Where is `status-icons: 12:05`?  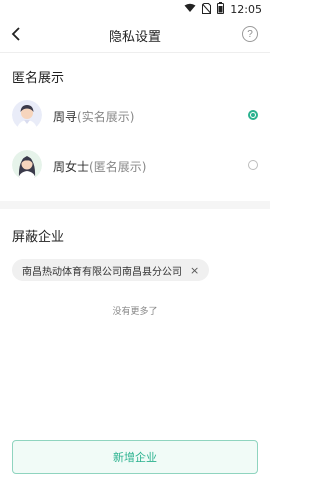 status-icons: 12:05 is located at coordinates (223, 9).